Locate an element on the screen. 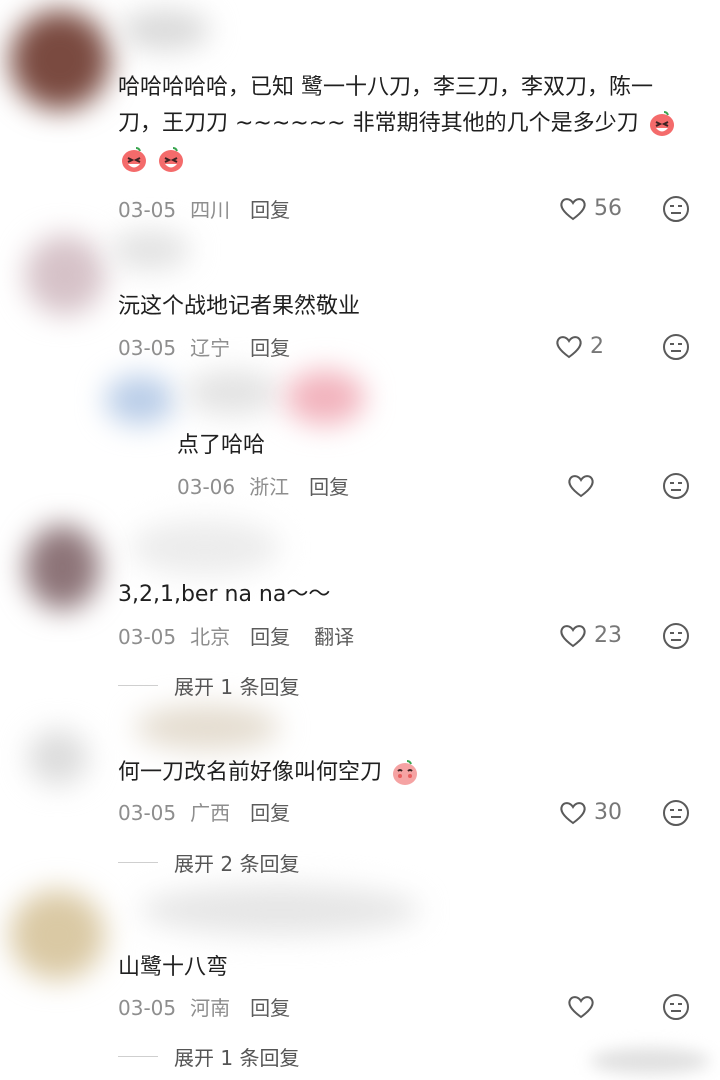 The width and height of the screenshot is (720, 1080). like-button: 30 is located at coordinates (590, 812).